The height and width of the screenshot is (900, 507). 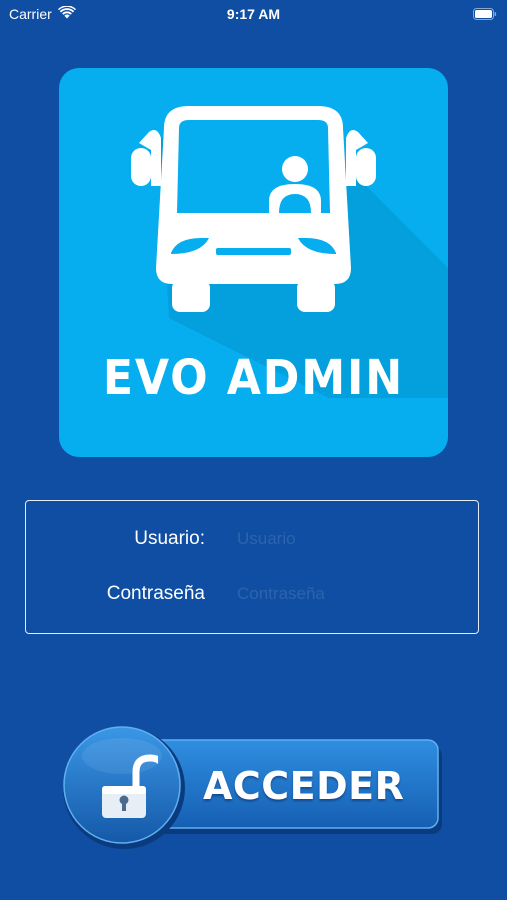 I want to click on acceder-button: ACCEDER, so click(x=253, y=788).